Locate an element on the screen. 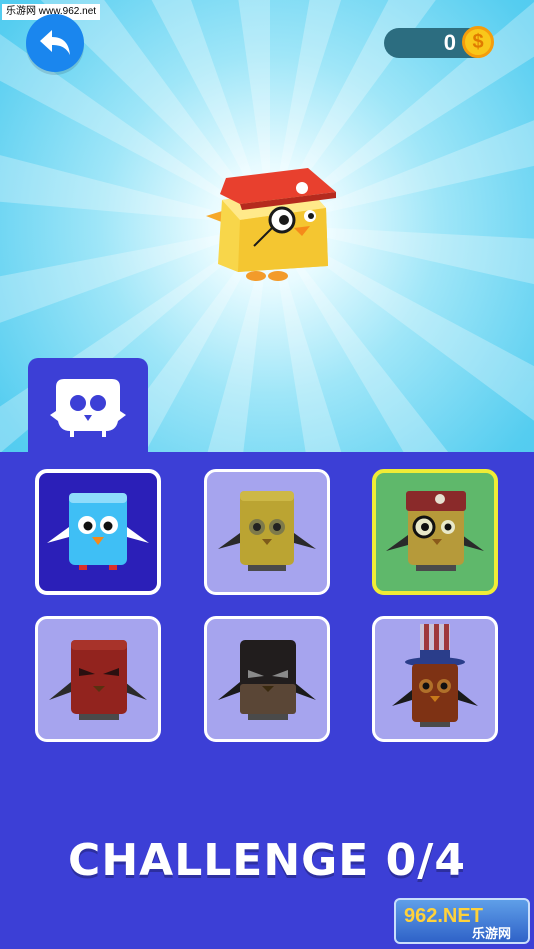 Image resolution: width=534 pixels, height=949 pixels. back-button is located at coordinates (55, 43).